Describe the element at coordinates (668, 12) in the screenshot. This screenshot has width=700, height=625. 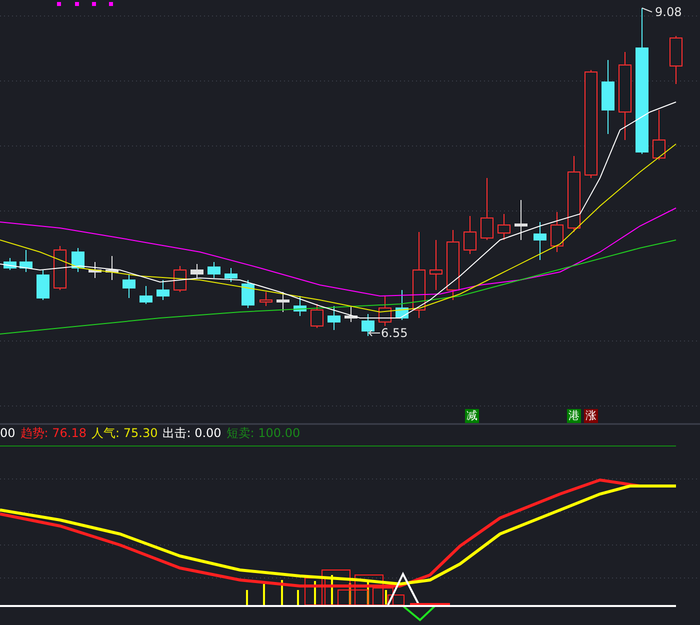
I see `high-price-label: 9.08` at that location.